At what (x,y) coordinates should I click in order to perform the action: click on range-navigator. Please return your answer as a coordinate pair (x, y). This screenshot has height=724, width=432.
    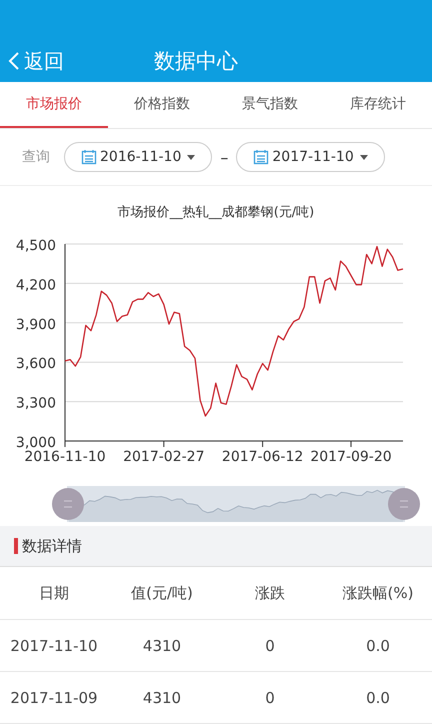
    Looking at the image, I should click on (236, 504).